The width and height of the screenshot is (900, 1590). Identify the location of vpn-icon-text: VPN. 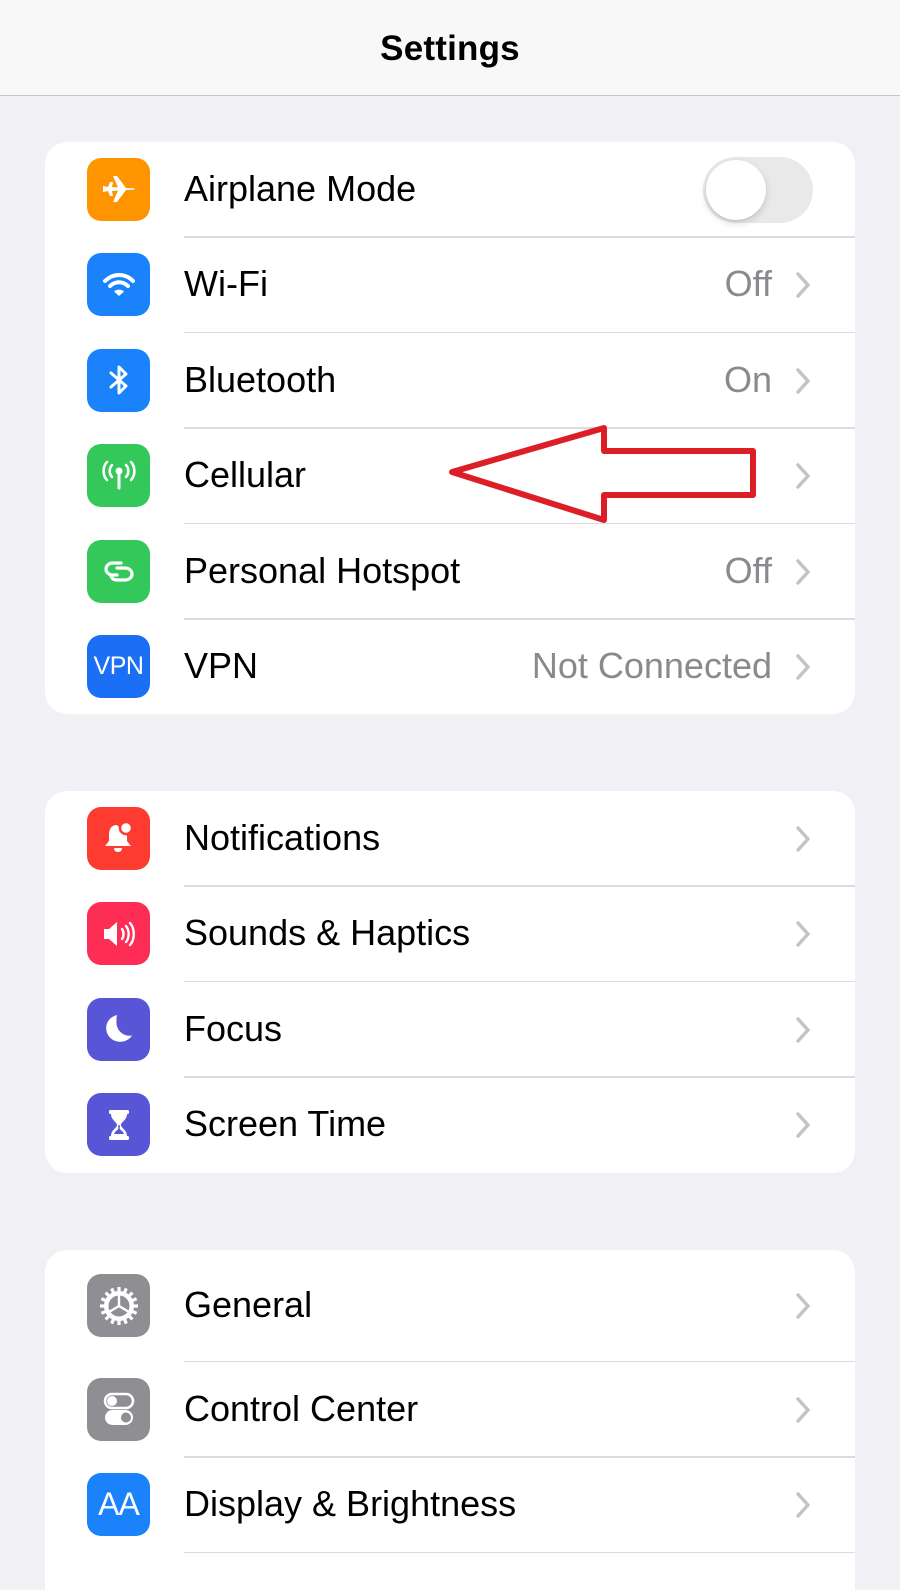
(118, 666).